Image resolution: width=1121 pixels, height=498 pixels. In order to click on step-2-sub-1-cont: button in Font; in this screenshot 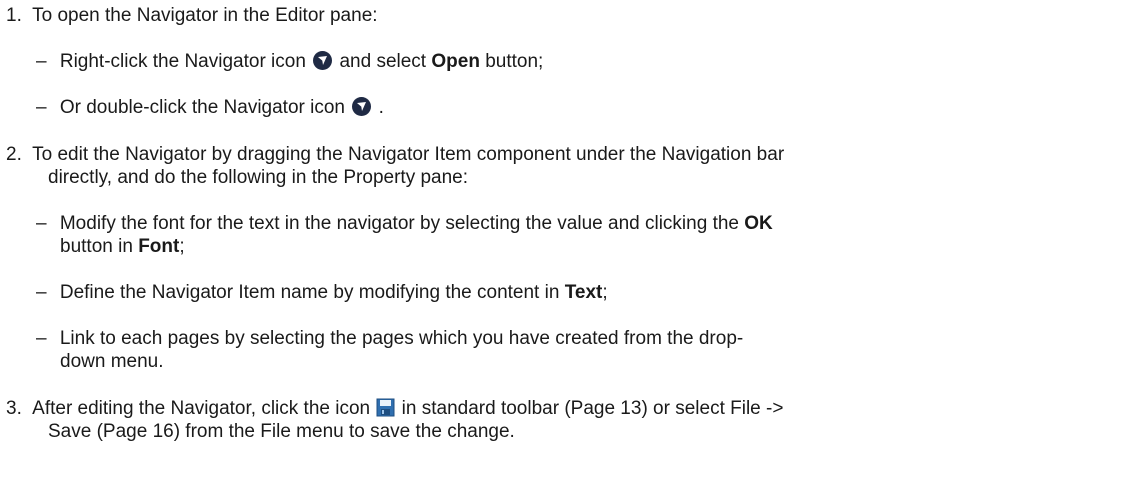, I will do `click(122, 247)`.